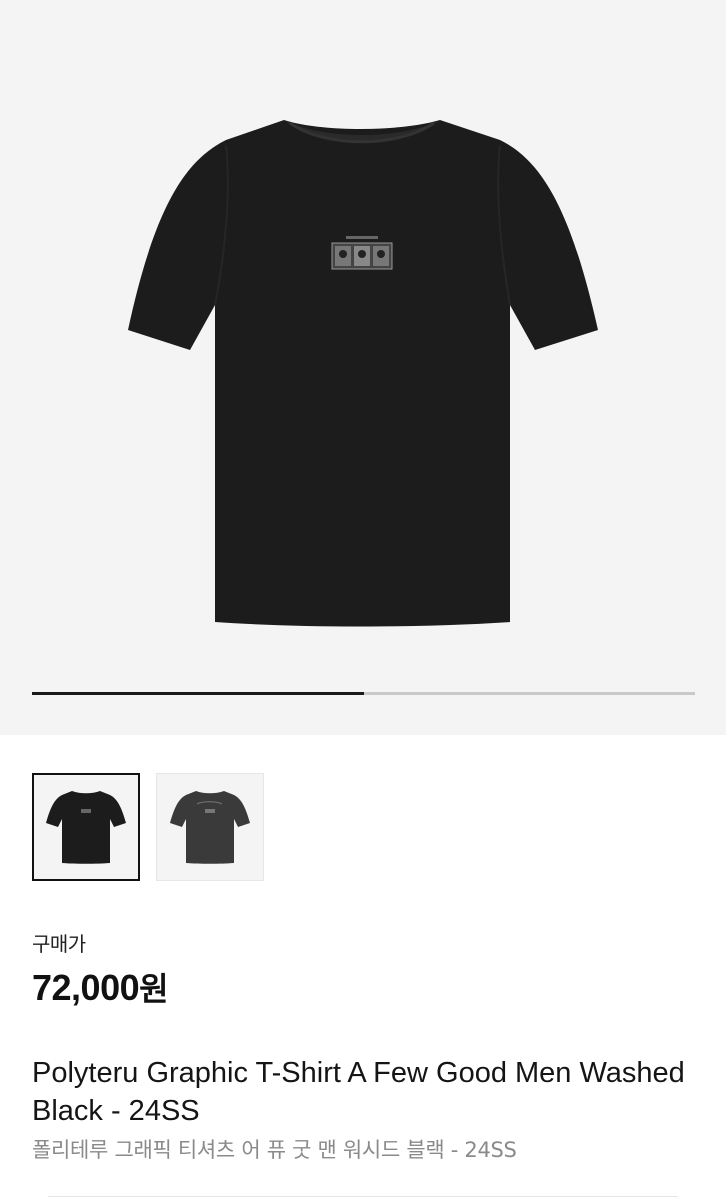 This screenshot has width=726, height=1200. I want to click on gallery-progress-fill, so click(198, 693).